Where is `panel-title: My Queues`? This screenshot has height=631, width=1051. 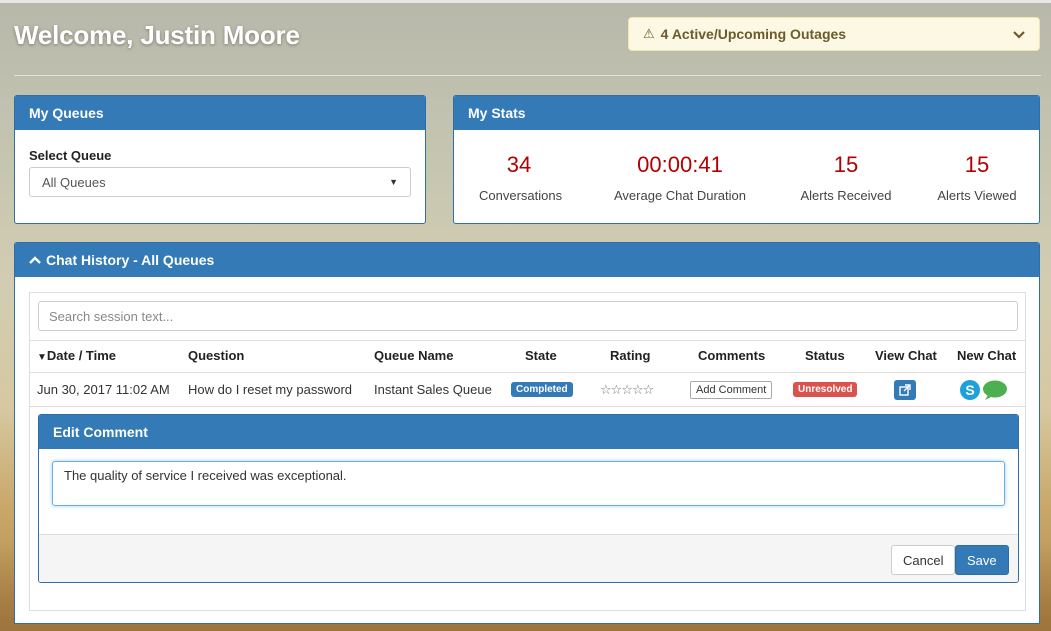 panel-title: My Queues is located at coordinates (220, 113).